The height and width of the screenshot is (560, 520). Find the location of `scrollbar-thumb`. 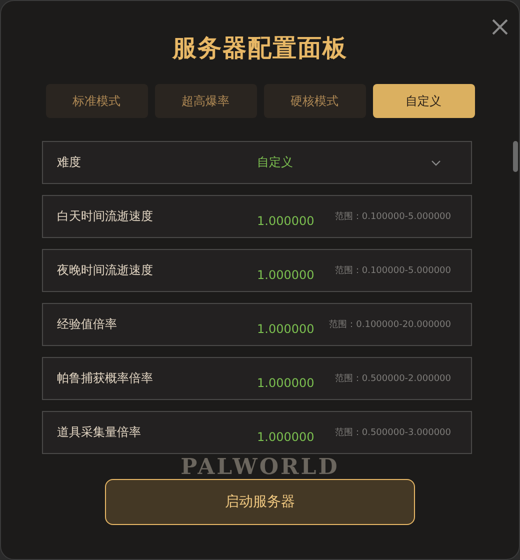

scrollbar-thumb is located at coordinates (515, 156).